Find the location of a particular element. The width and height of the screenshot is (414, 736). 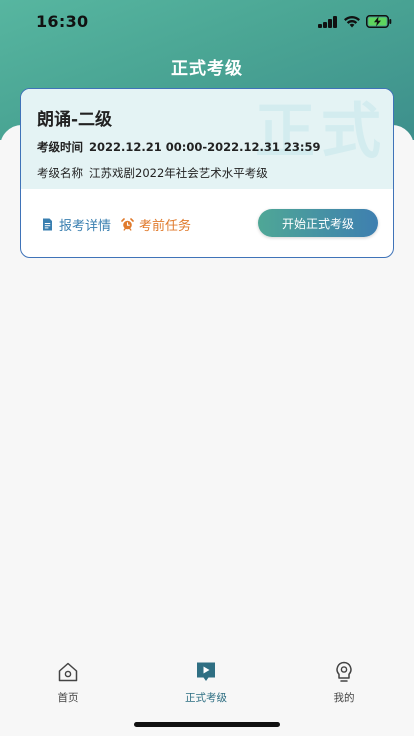

registration-details-link: 报考详情 is located at coordinates (76, 224).